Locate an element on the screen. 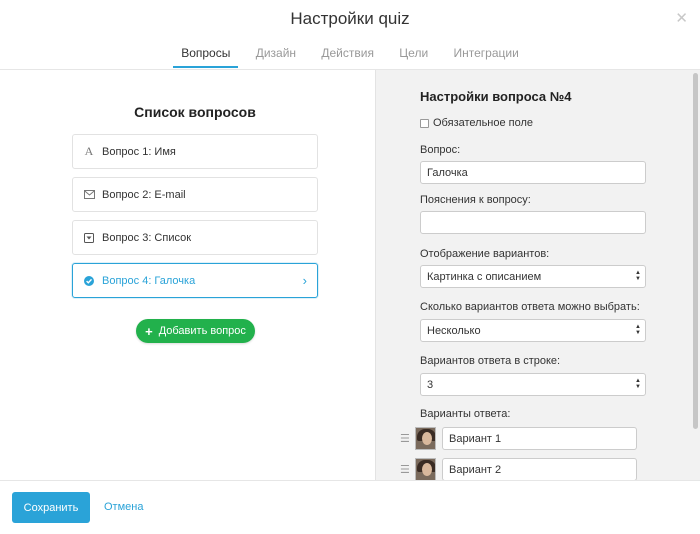 The height and width of the screenshot is (534, 700). option-input-2: Вариант 2 is located at coordinates (539, 468).